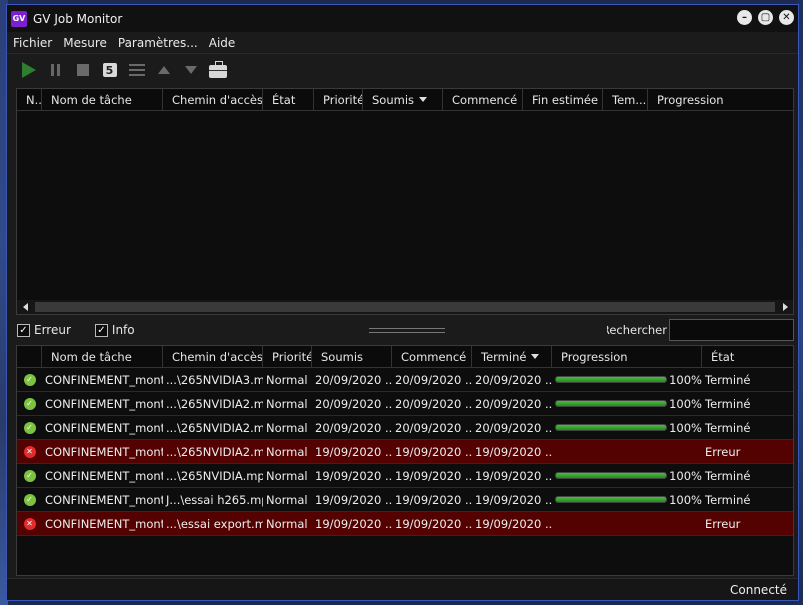 This screenshot has width=803, height=605. What do you see at coordinates (407, 330) in the screenshot?
I see `panel-splitter-handle` at bounding box center [407, 330].